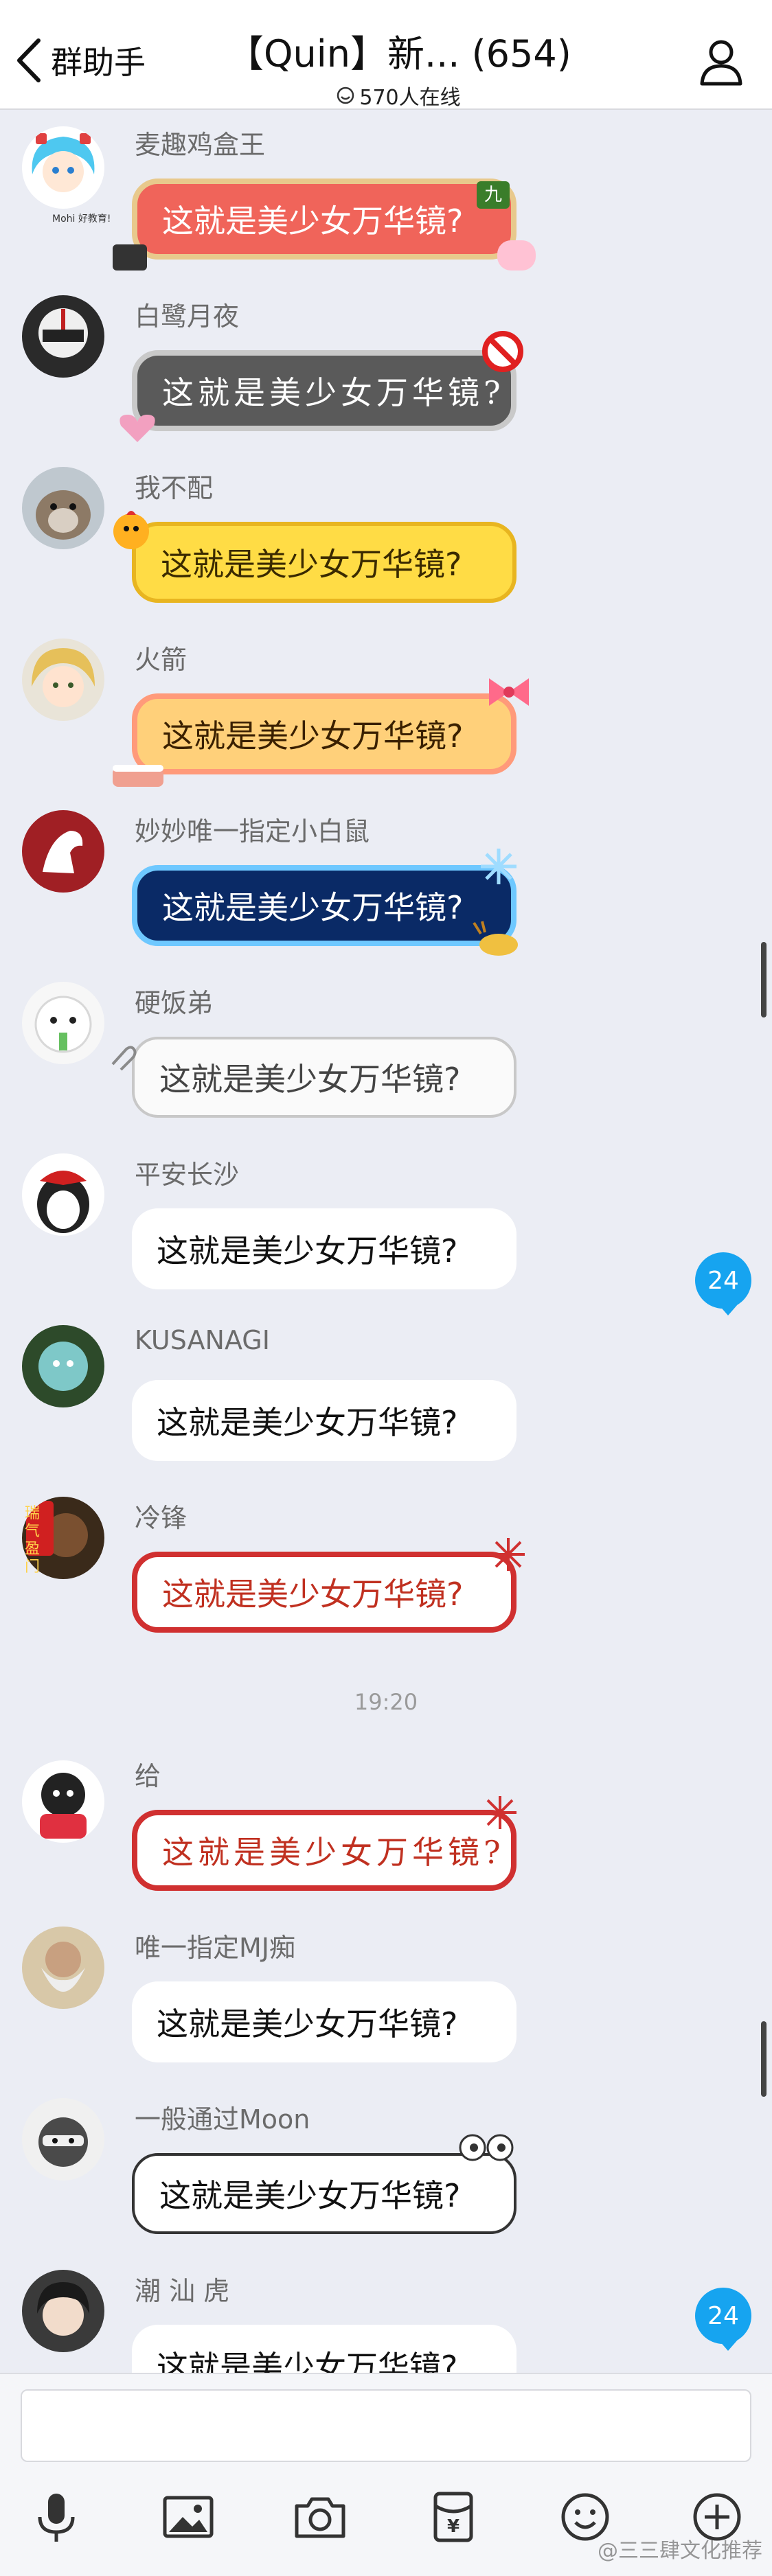  What do you see at coordinates (345, 95) in the screenshot?
I see `online-icon` at bounding box center [345, 95].